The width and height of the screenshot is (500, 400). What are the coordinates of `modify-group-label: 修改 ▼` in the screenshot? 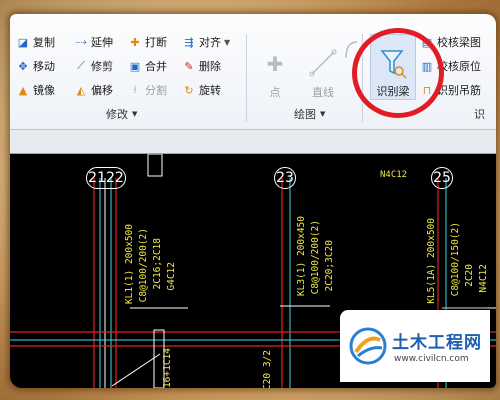 It's located at (121, 114).